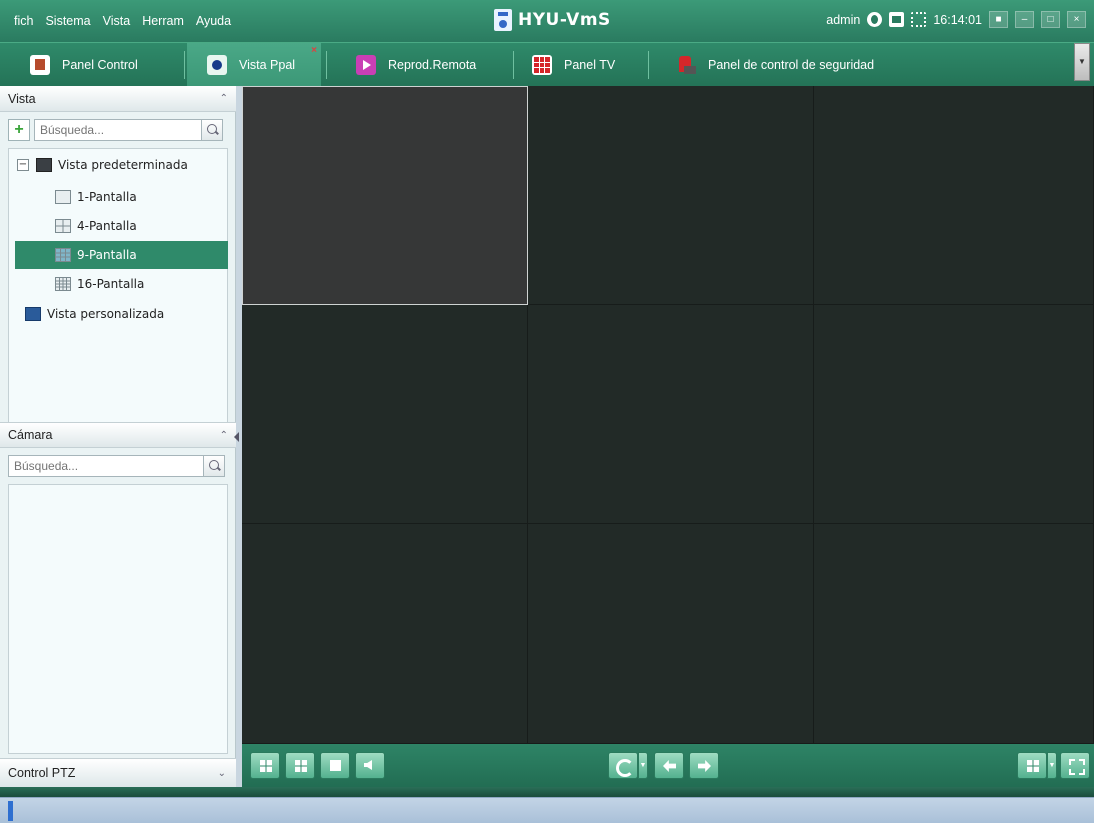  I want to click on alarm-icon, so click(686, 65).